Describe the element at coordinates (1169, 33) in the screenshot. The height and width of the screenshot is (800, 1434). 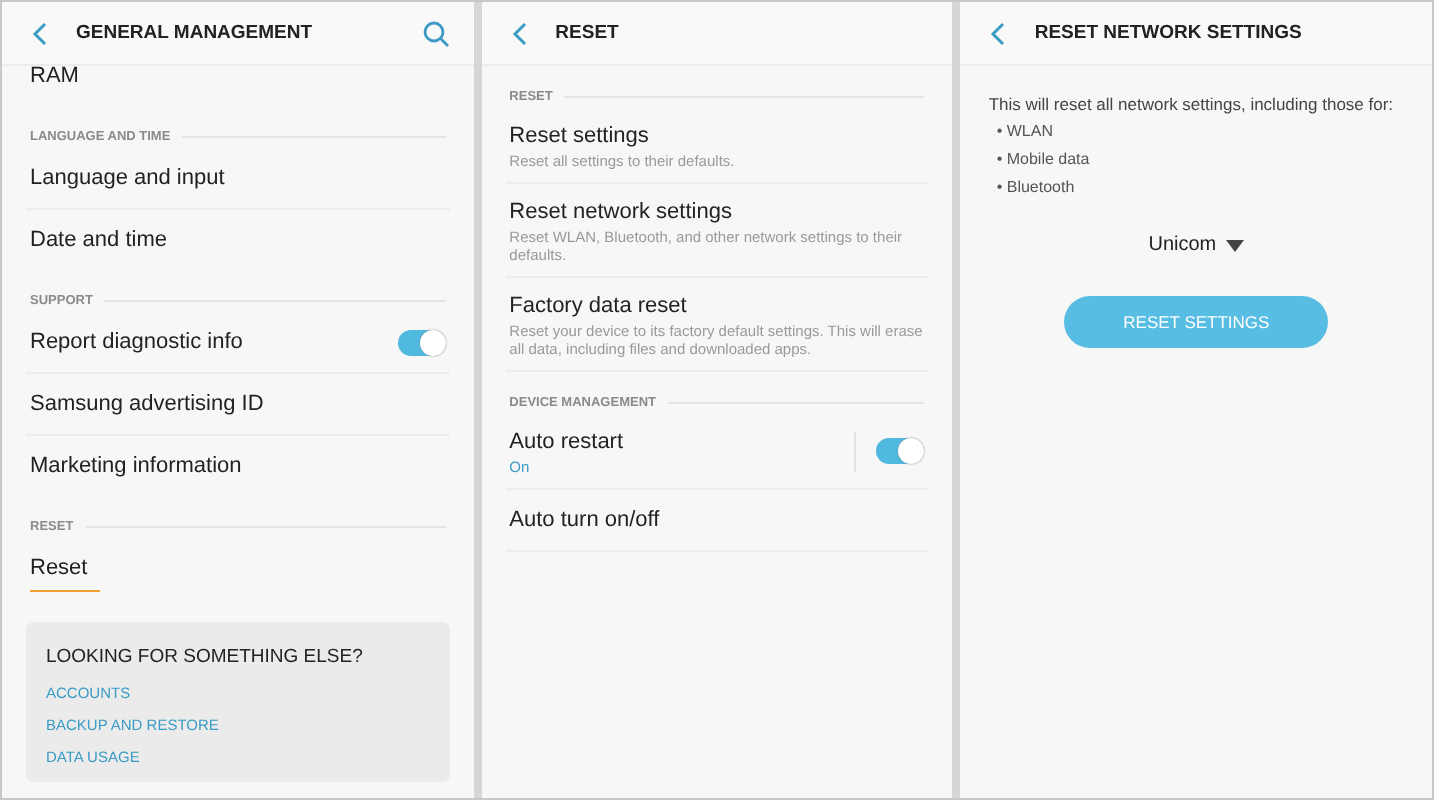
I see `screen-title: RESET NETWORK SETTINGS` at that location.